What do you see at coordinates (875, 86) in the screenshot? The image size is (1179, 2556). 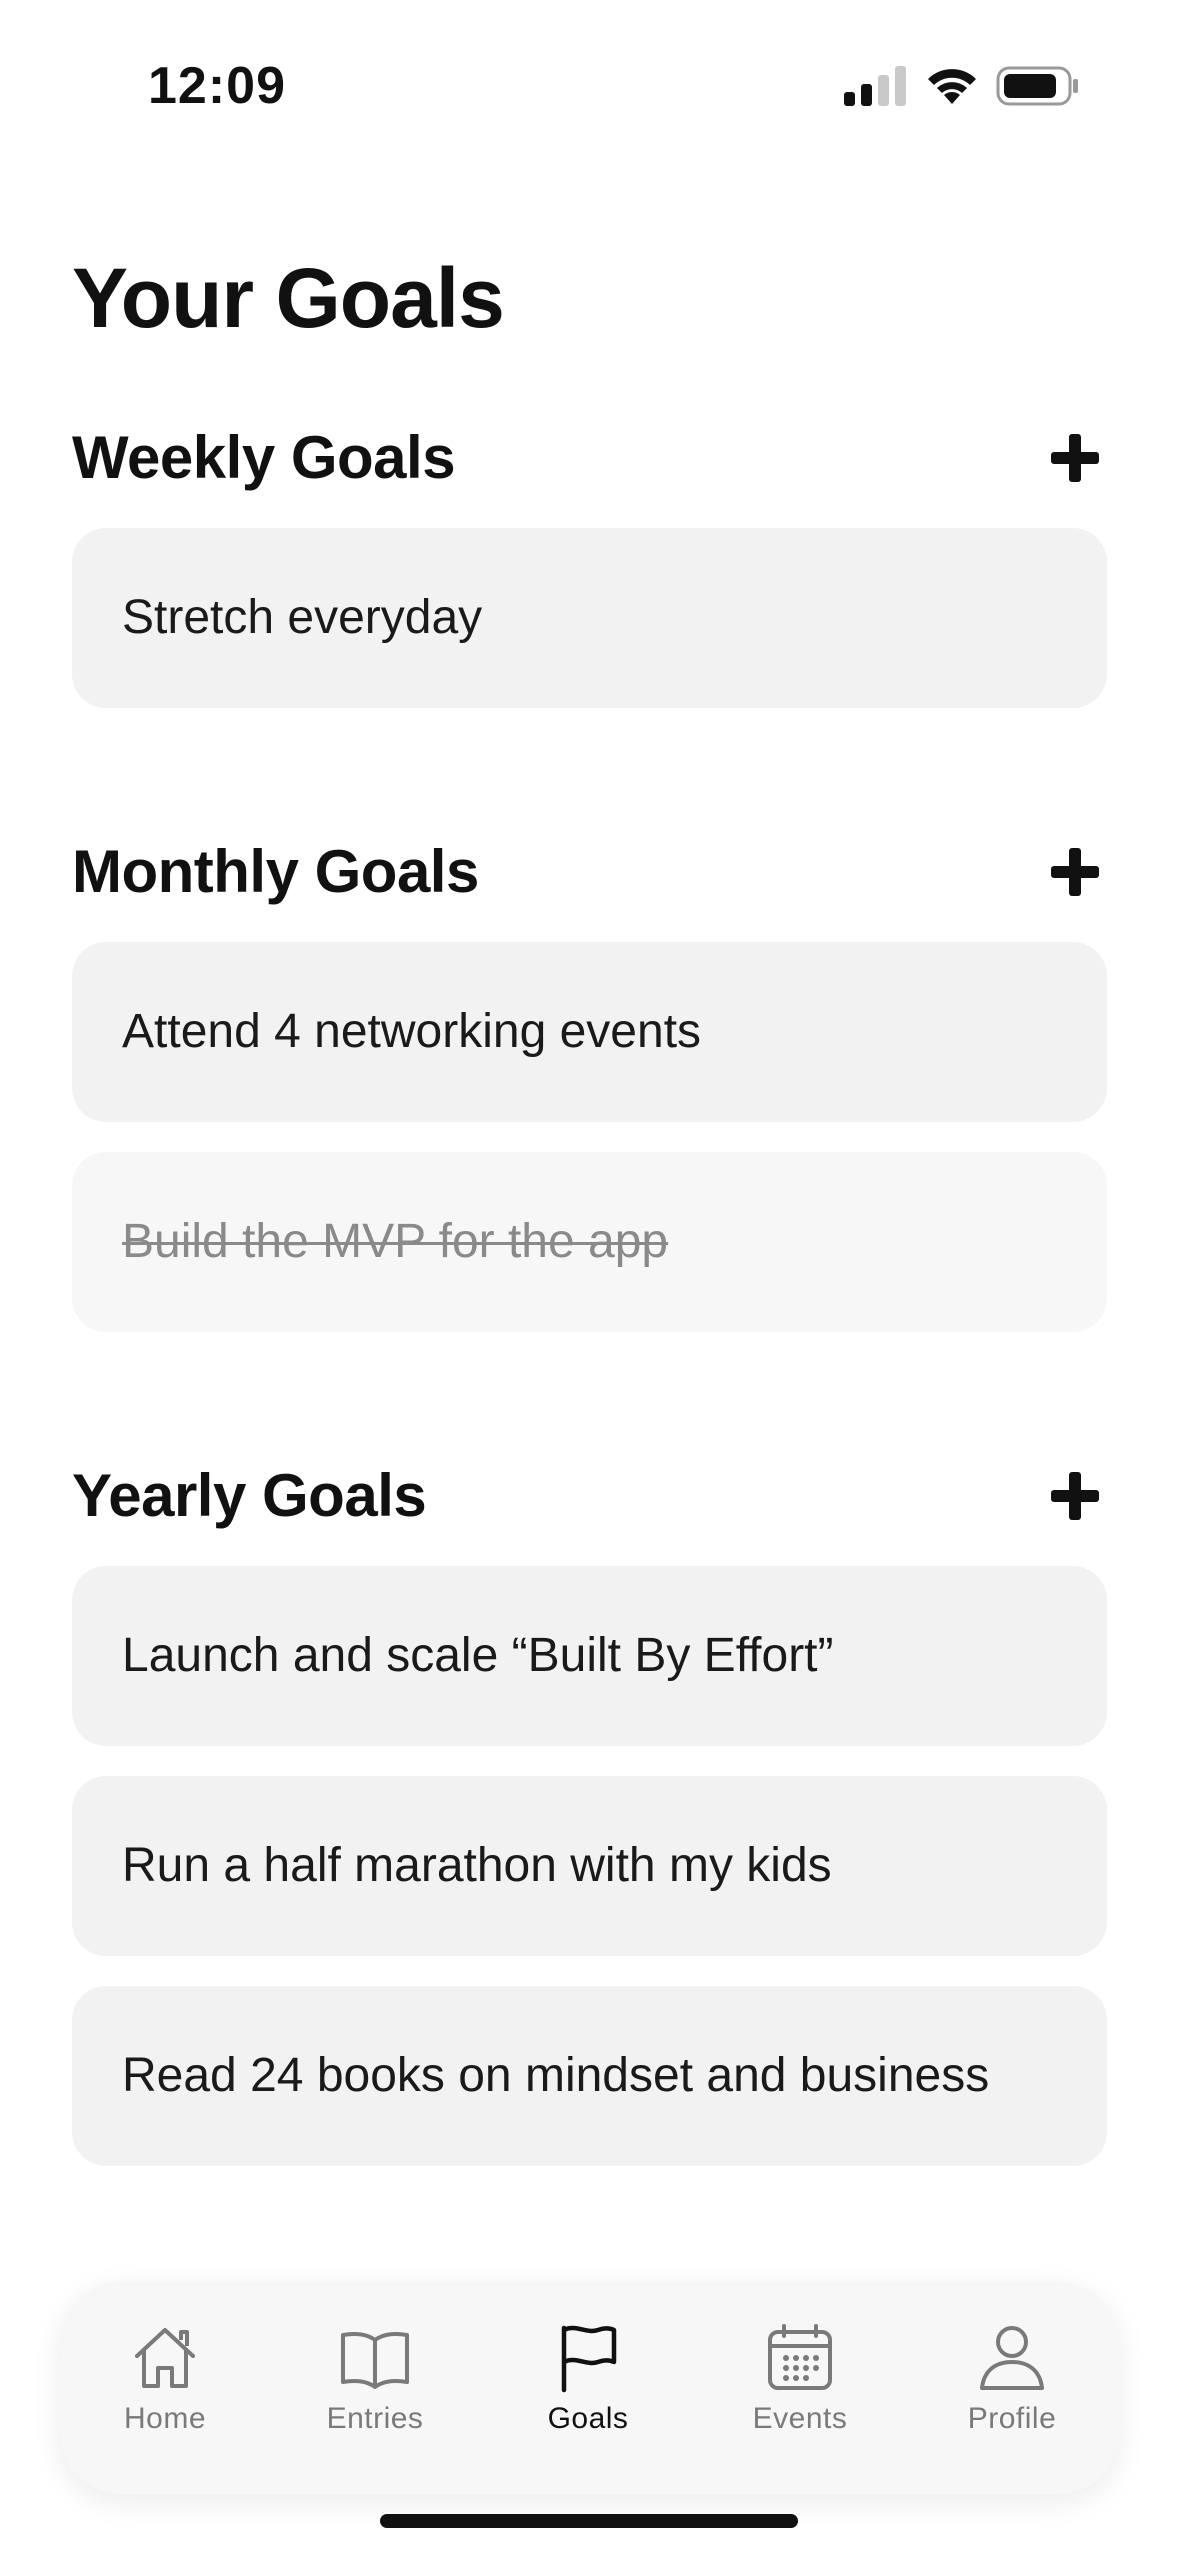 I see `cellular-signal-icon` at bounding box center [875, 86].